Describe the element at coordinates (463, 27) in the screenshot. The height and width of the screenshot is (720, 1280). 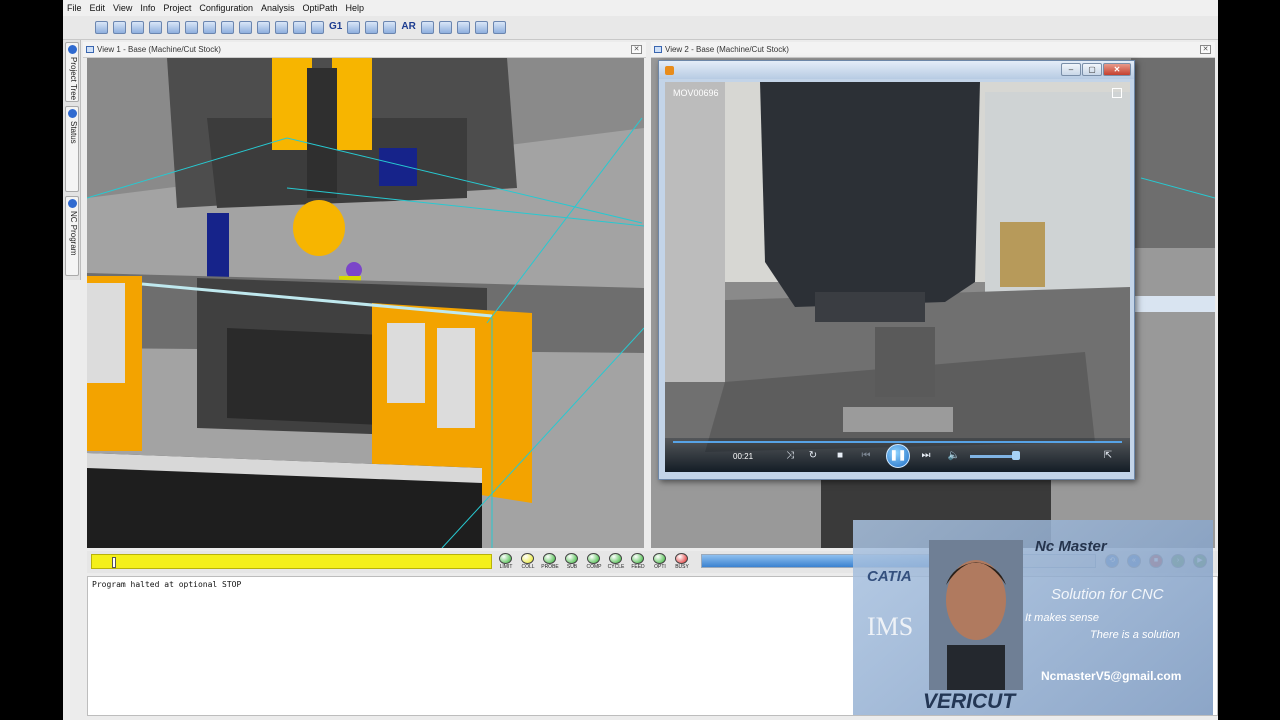
I see `window-icon` at that location.